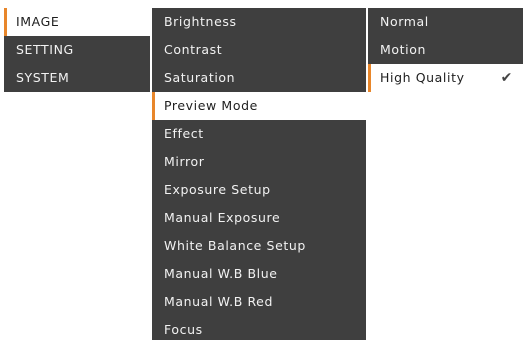  Describe the element at coordinates (259, 246) in the screenshot. I see `menu-item-white-balance-setup: White Balance Setup` at that location.